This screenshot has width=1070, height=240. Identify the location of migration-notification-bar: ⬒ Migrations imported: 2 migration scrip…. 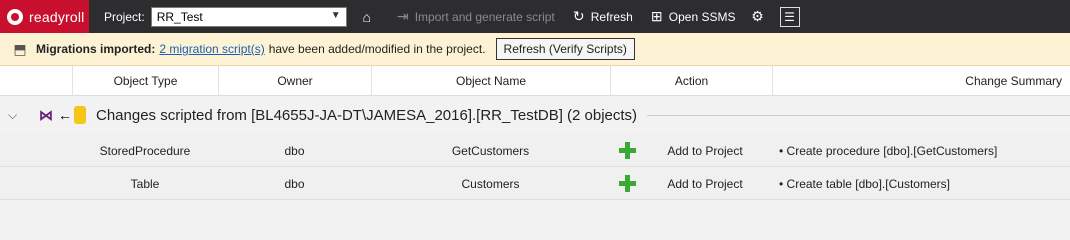
(535, 49).